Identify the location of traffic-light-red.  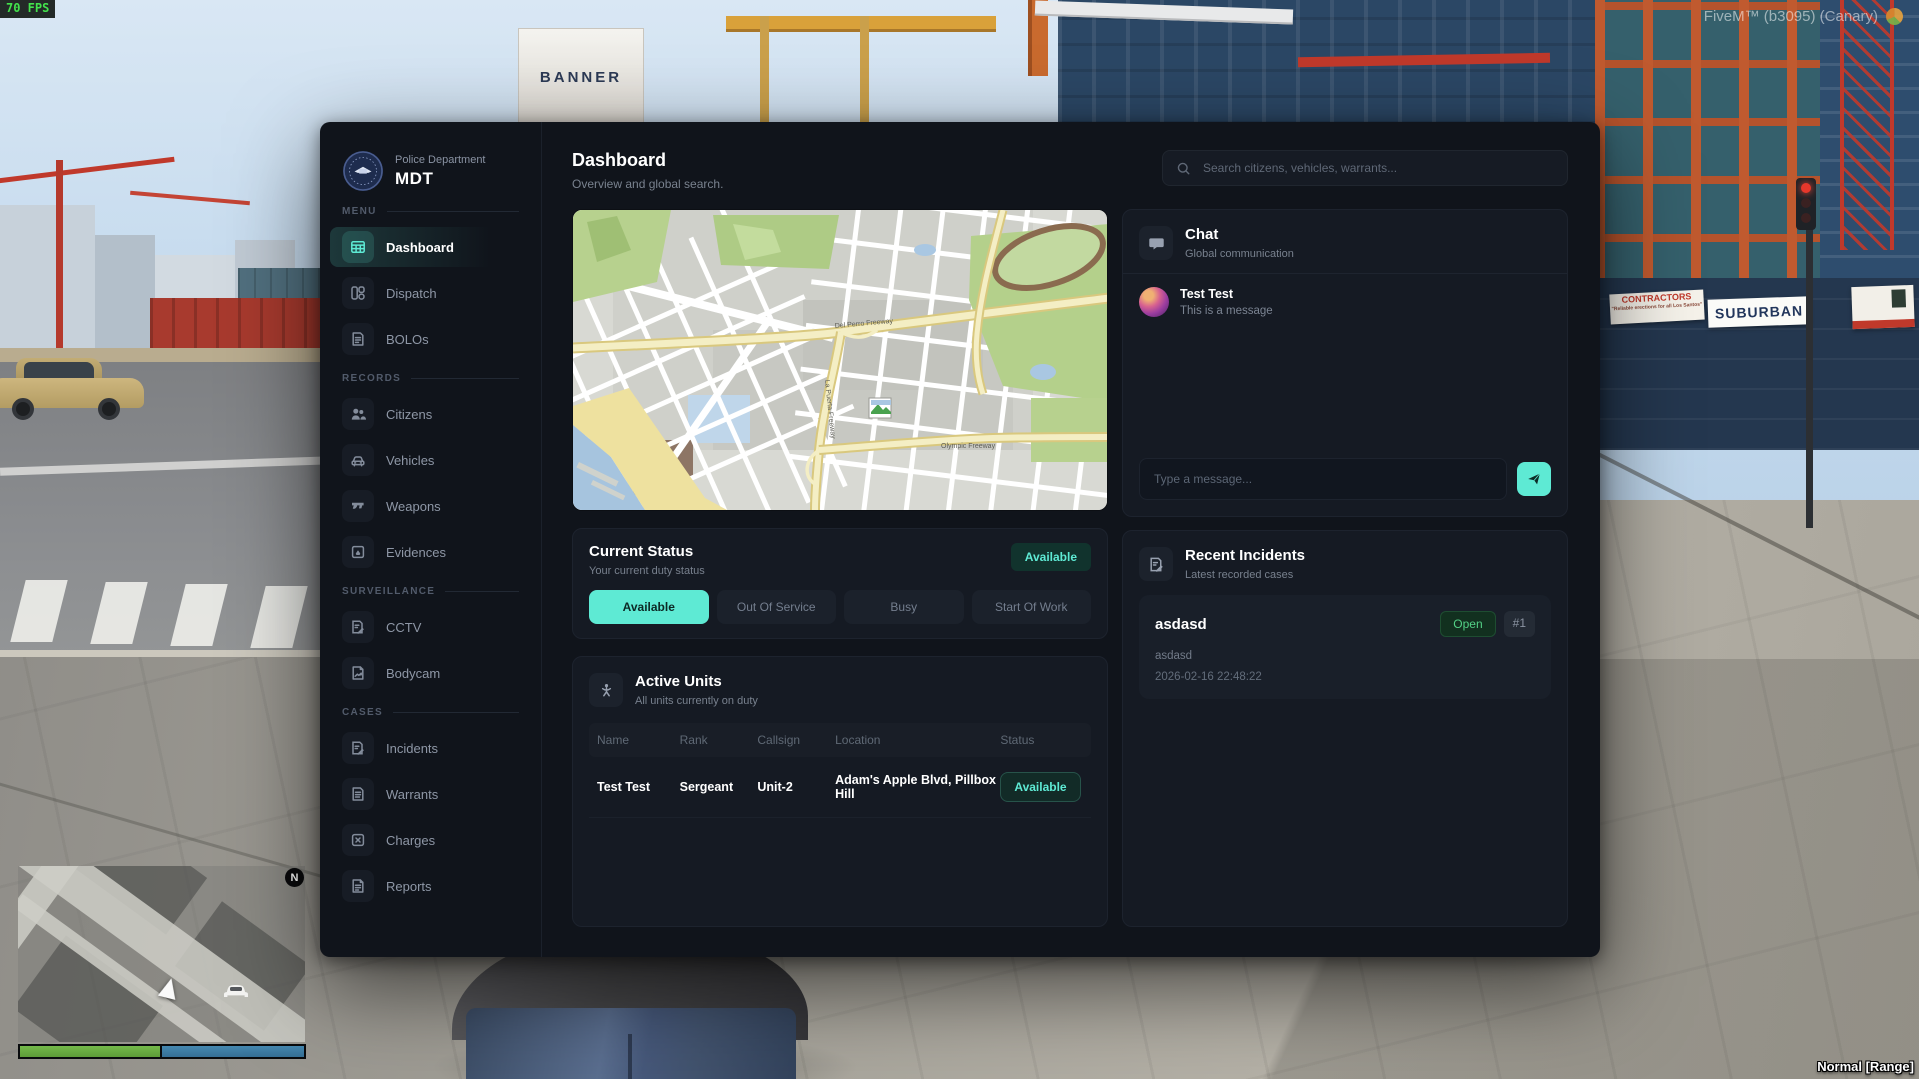
(1806, 188).